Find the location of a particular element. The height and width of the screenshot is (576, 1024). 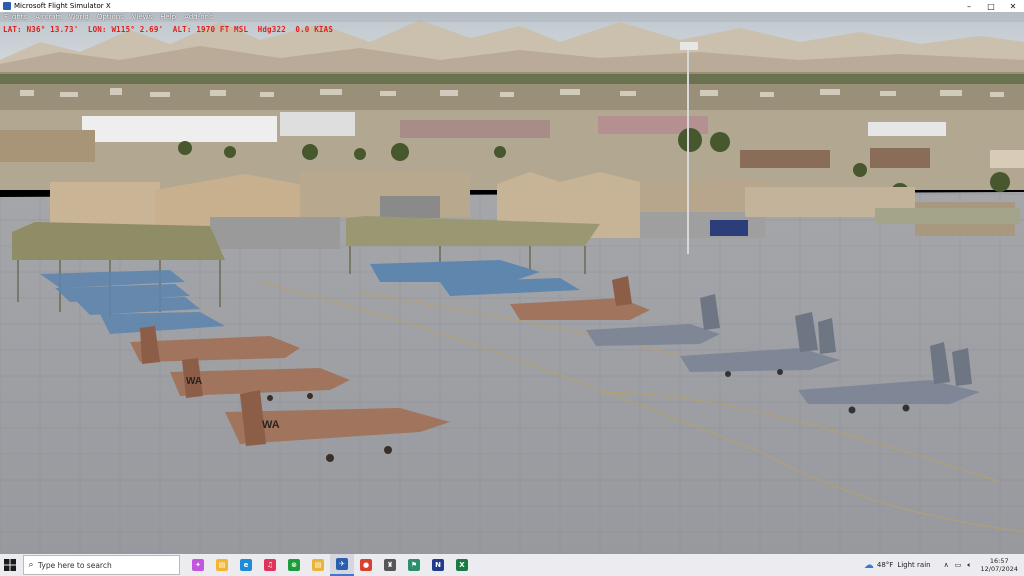

taskbar-app-app-castle: ♜ is located at coordinates (390, 565).